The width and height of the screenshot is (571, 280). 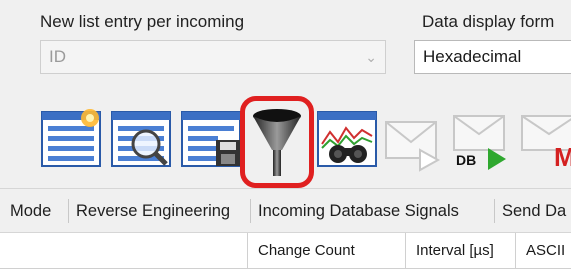 What do you see at coordinates (327, 251) in the screenshot?
I see `column-header-change-count: Change Count` at bounding box center [327, 251].